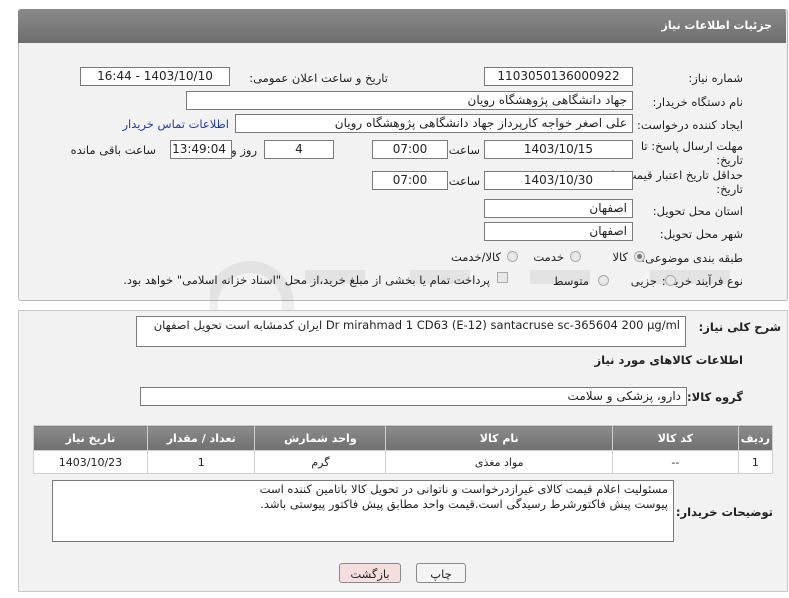  What do you see at coordinates (512, 256) in the screenshot?
I see `category-goods-service-radio` at bounding box center [512, 256].